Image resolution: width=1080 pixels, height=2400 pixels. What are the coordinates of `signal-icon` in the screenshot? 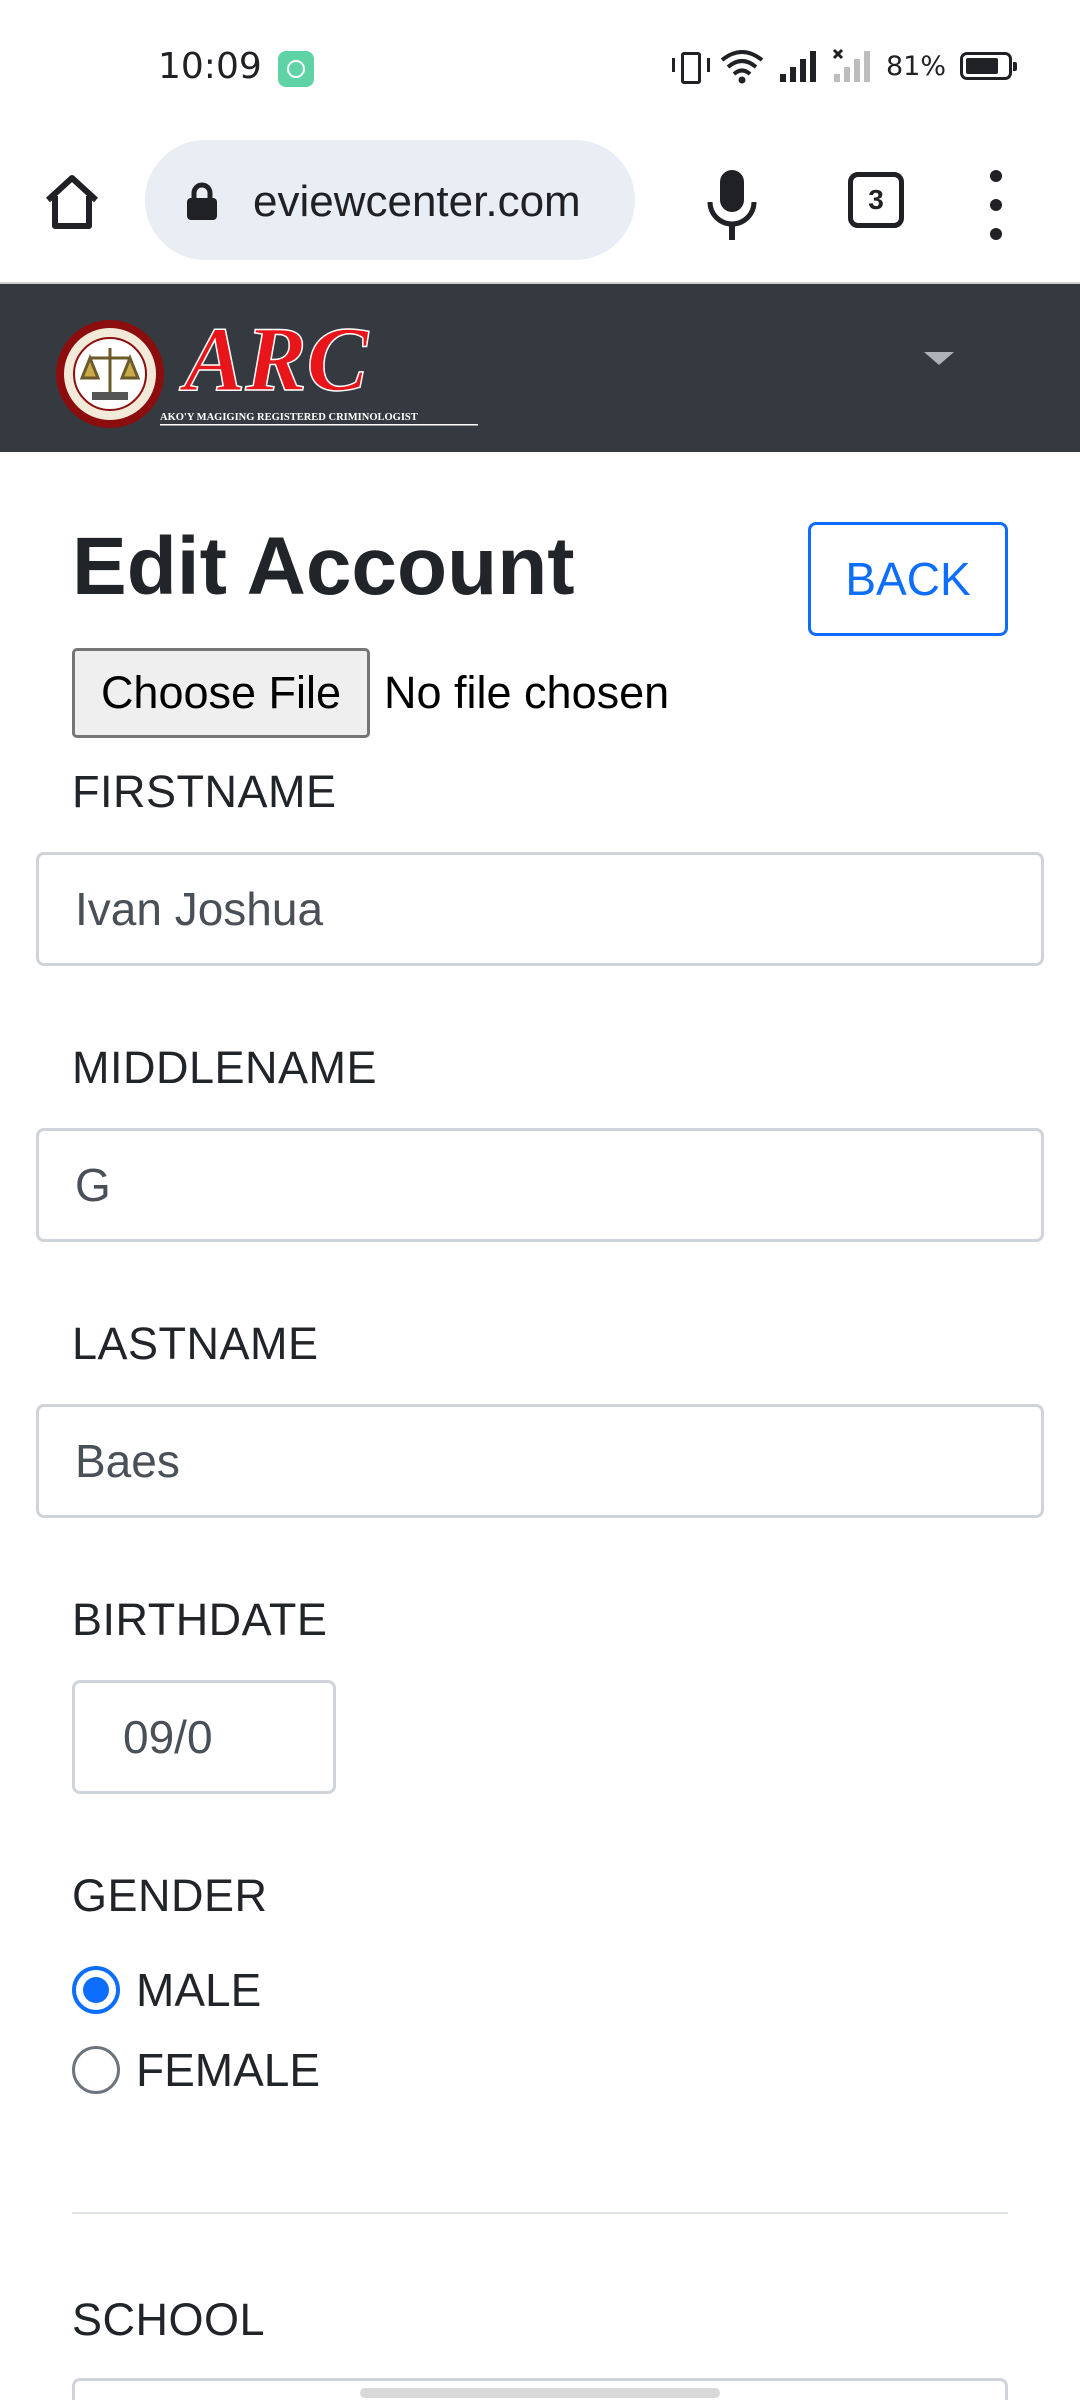 It's located at (797, 66).